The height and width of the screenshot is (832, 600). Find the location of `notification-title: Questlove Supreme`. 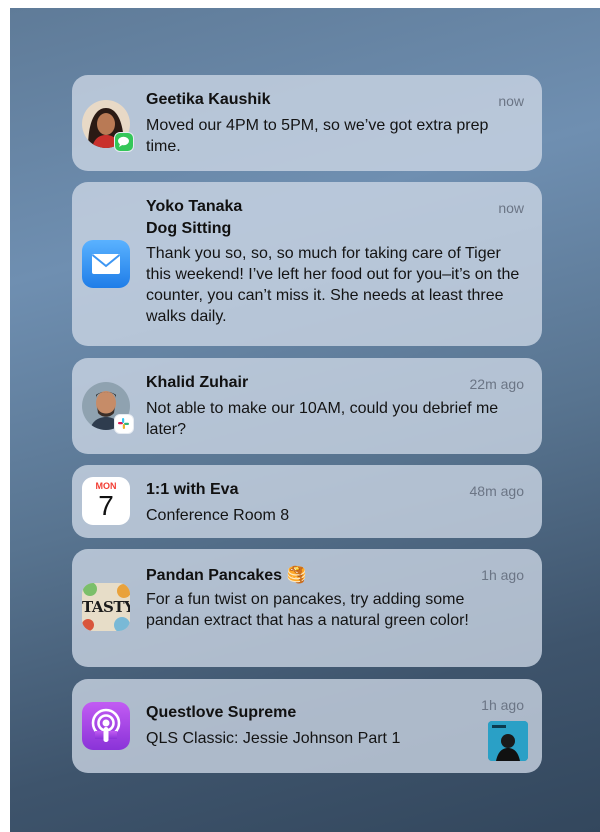

notification-title: Questlove Supreme is located at coordinates (221, 712).